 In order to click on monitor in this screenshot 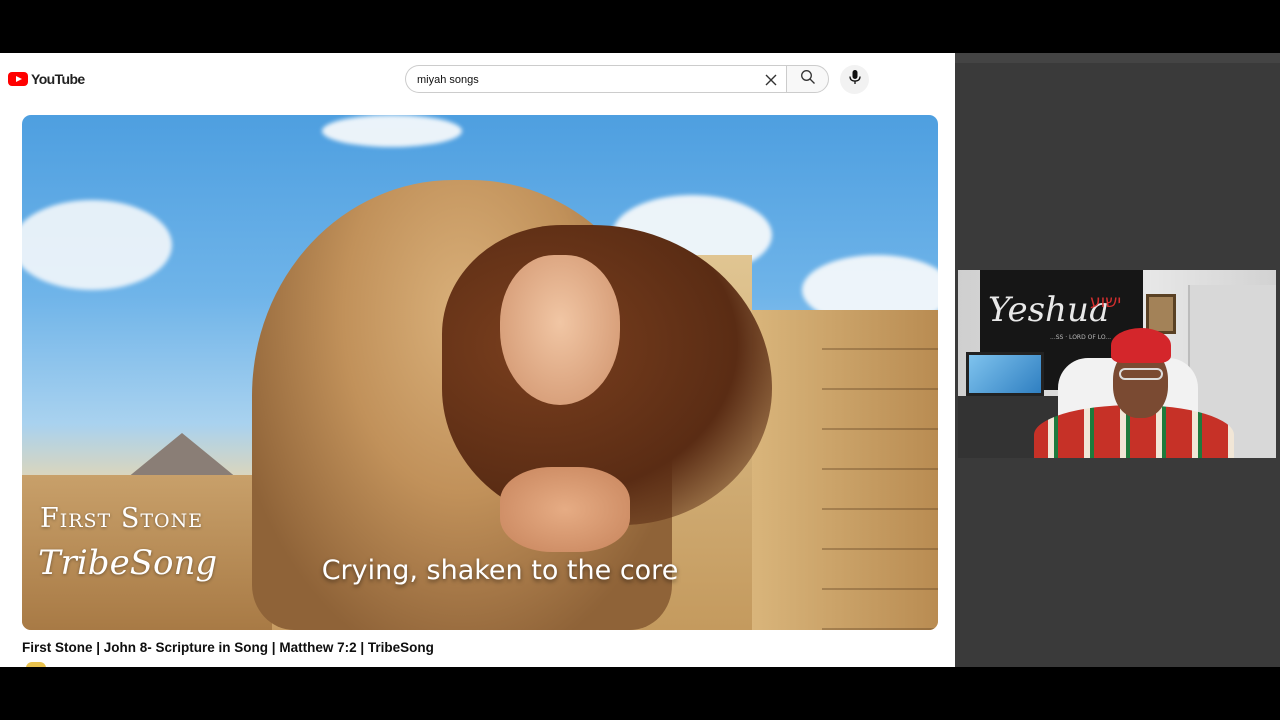, I will do `click(1005, 374)`.